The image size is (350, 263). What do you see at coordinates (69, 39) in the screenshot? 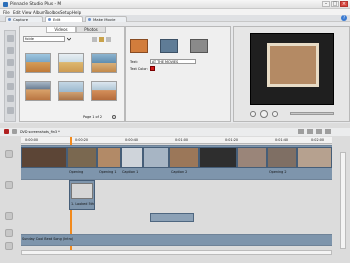
I see `chevron-down-icon` at bounding box center [69, 39].